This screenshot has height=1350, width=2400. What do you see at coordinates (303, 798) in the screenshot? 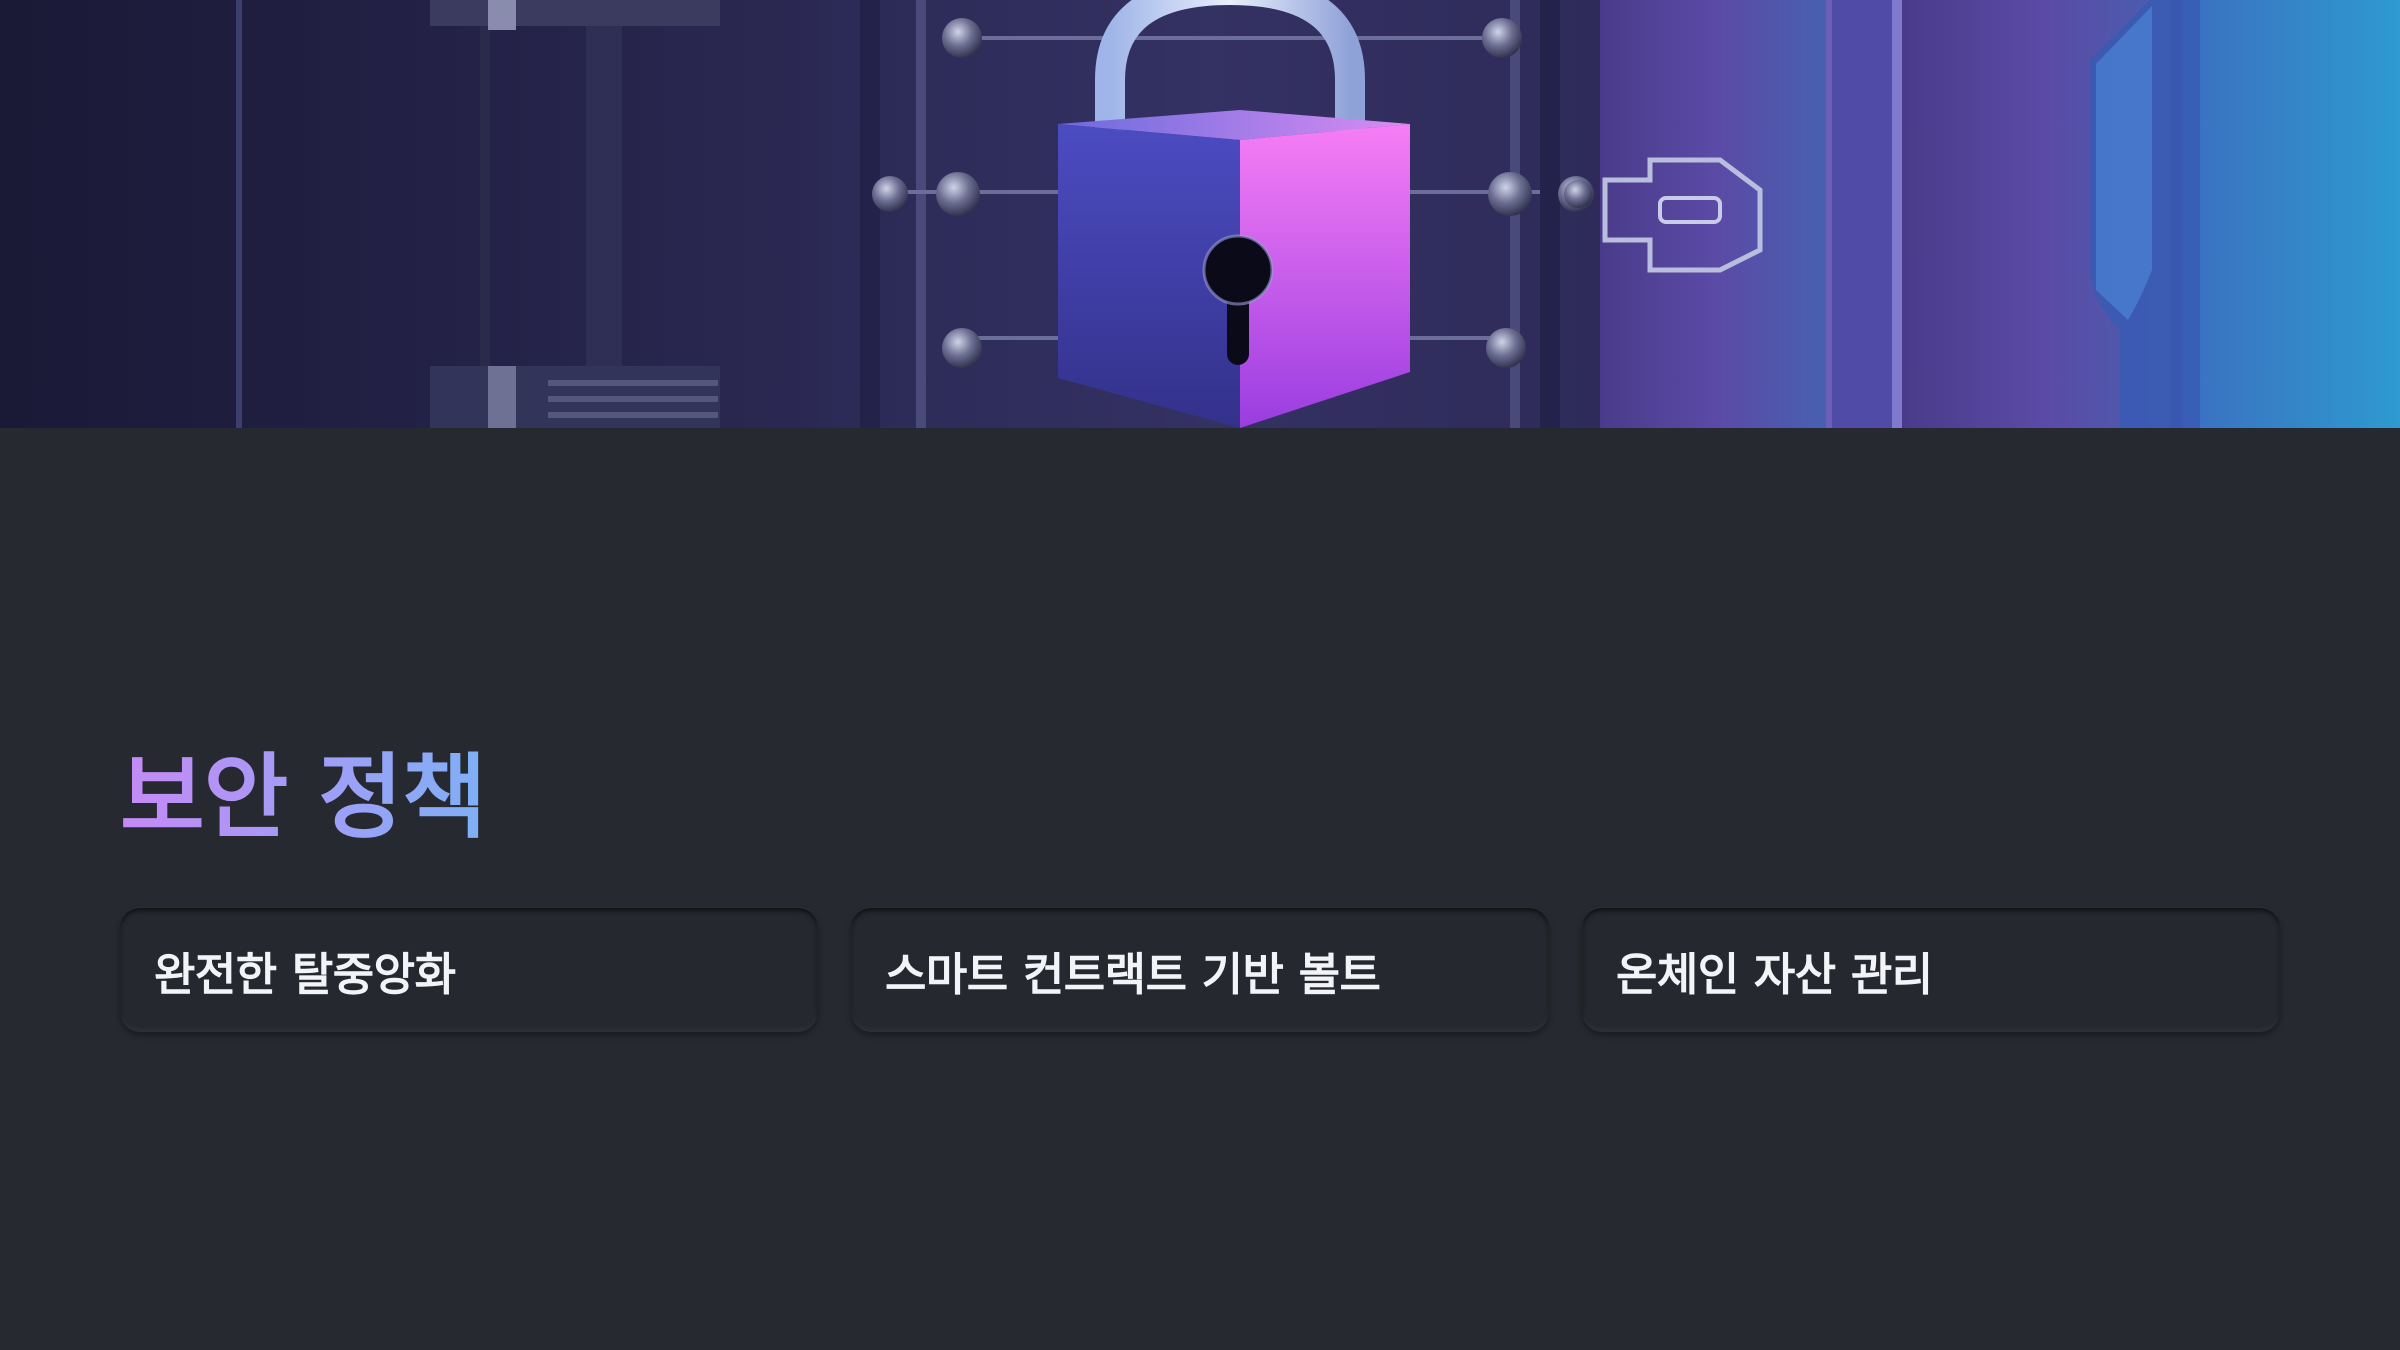
I see `page-title: 보안 정책` at bounding box center [303, 798].